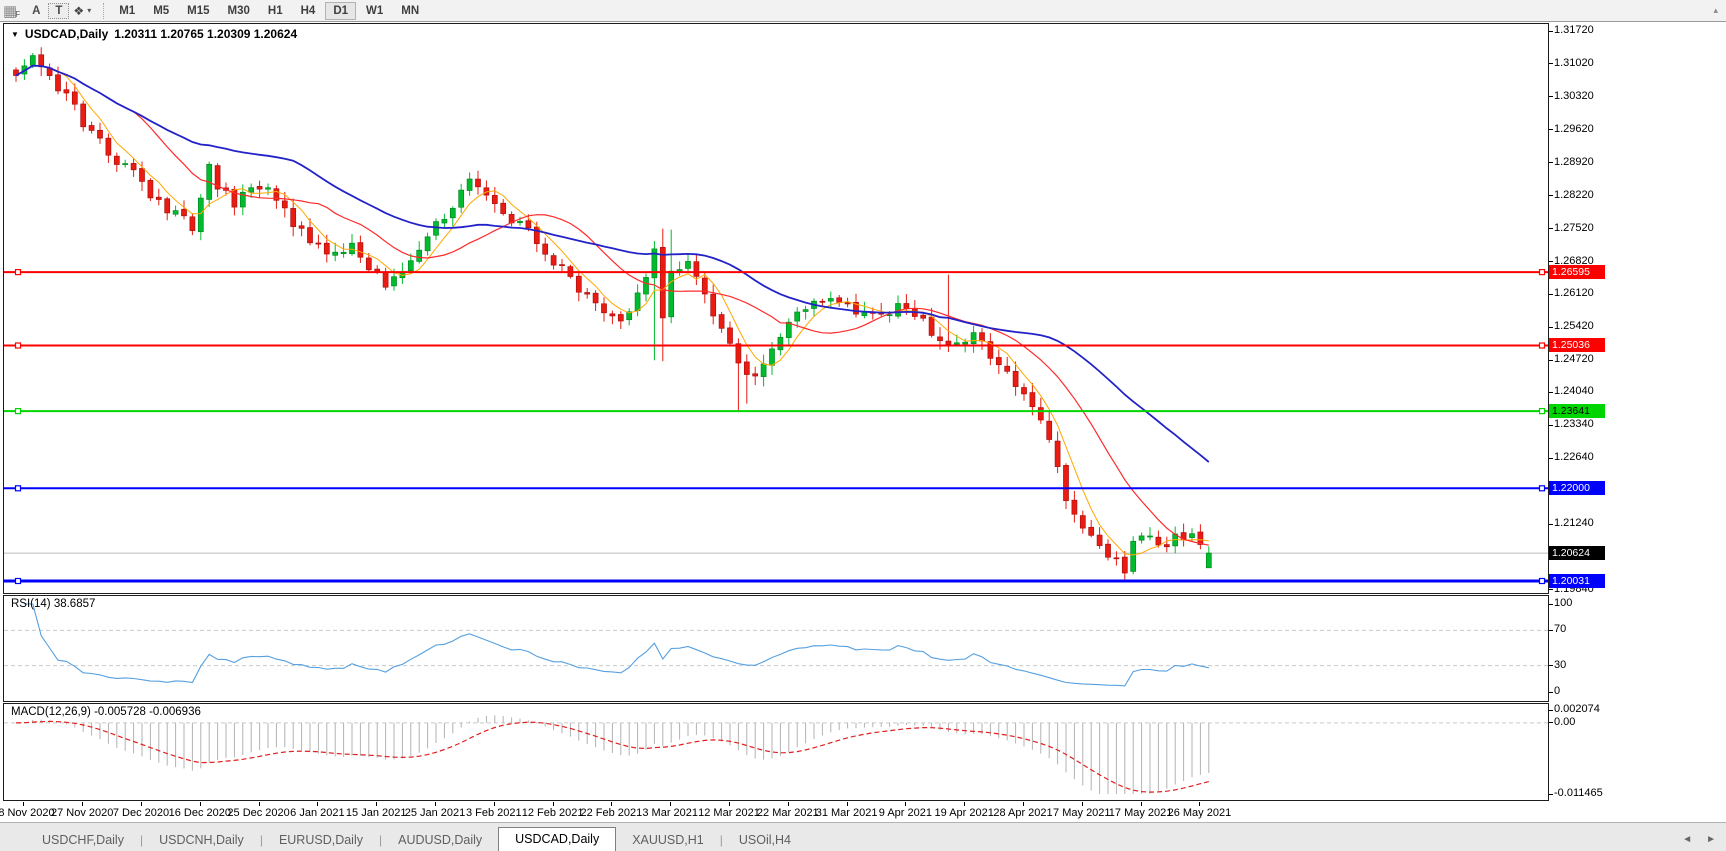  Describe the element at coordinates (1574, 227) in the screenshot. I see `price-tick-label: 1.27520` at that location.